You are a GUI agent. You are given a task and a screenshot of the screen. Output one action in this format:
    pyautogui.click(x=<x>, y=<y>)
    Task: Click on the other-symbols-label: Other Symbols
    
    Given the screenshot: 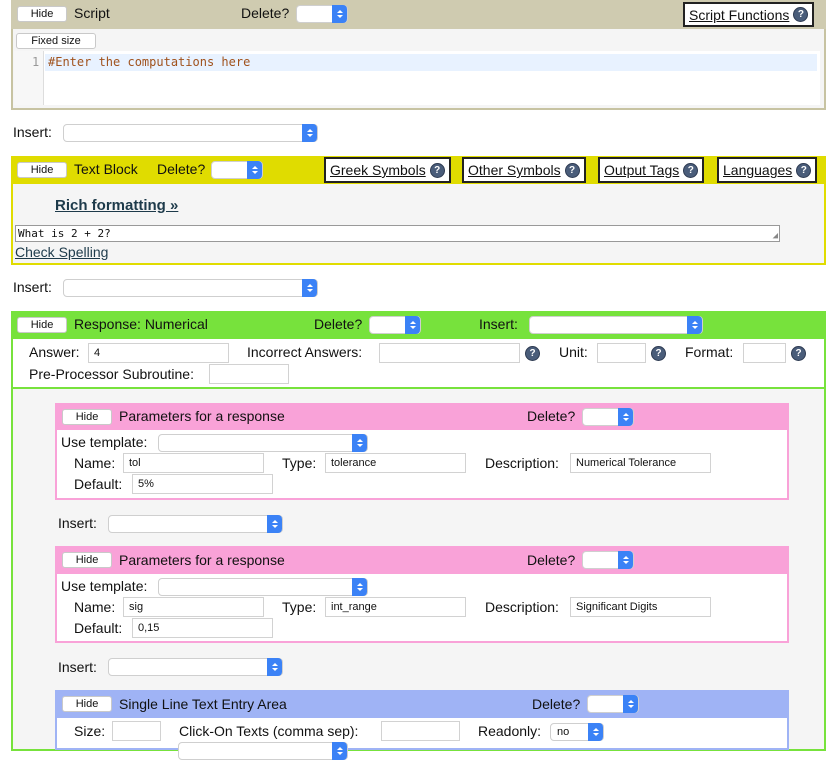 What is the action you would take?
    pyautogui.click(x=514, y=170)
    